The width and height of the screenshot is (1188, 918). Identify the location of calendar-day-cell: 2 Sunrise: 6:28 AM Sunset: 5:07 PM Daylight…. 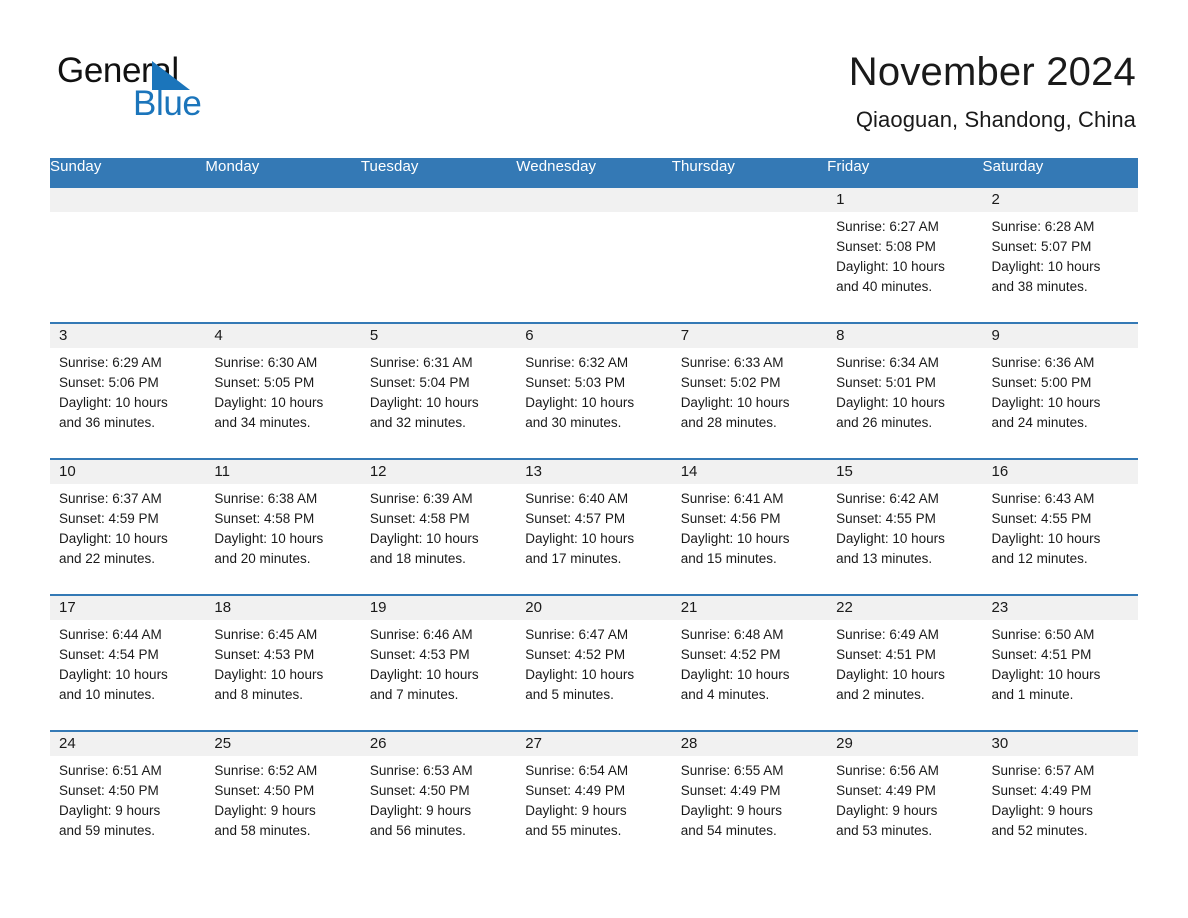
(1060, 255).